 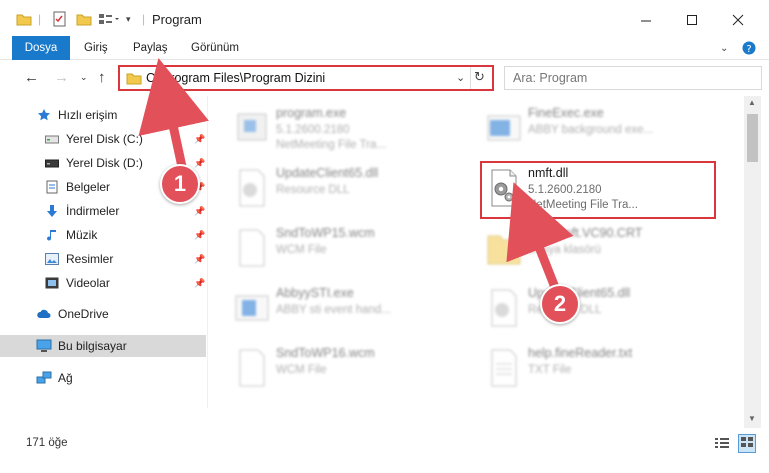 I want to click on file-name: SndToWP15.wcm, so click(x=325, y=233).